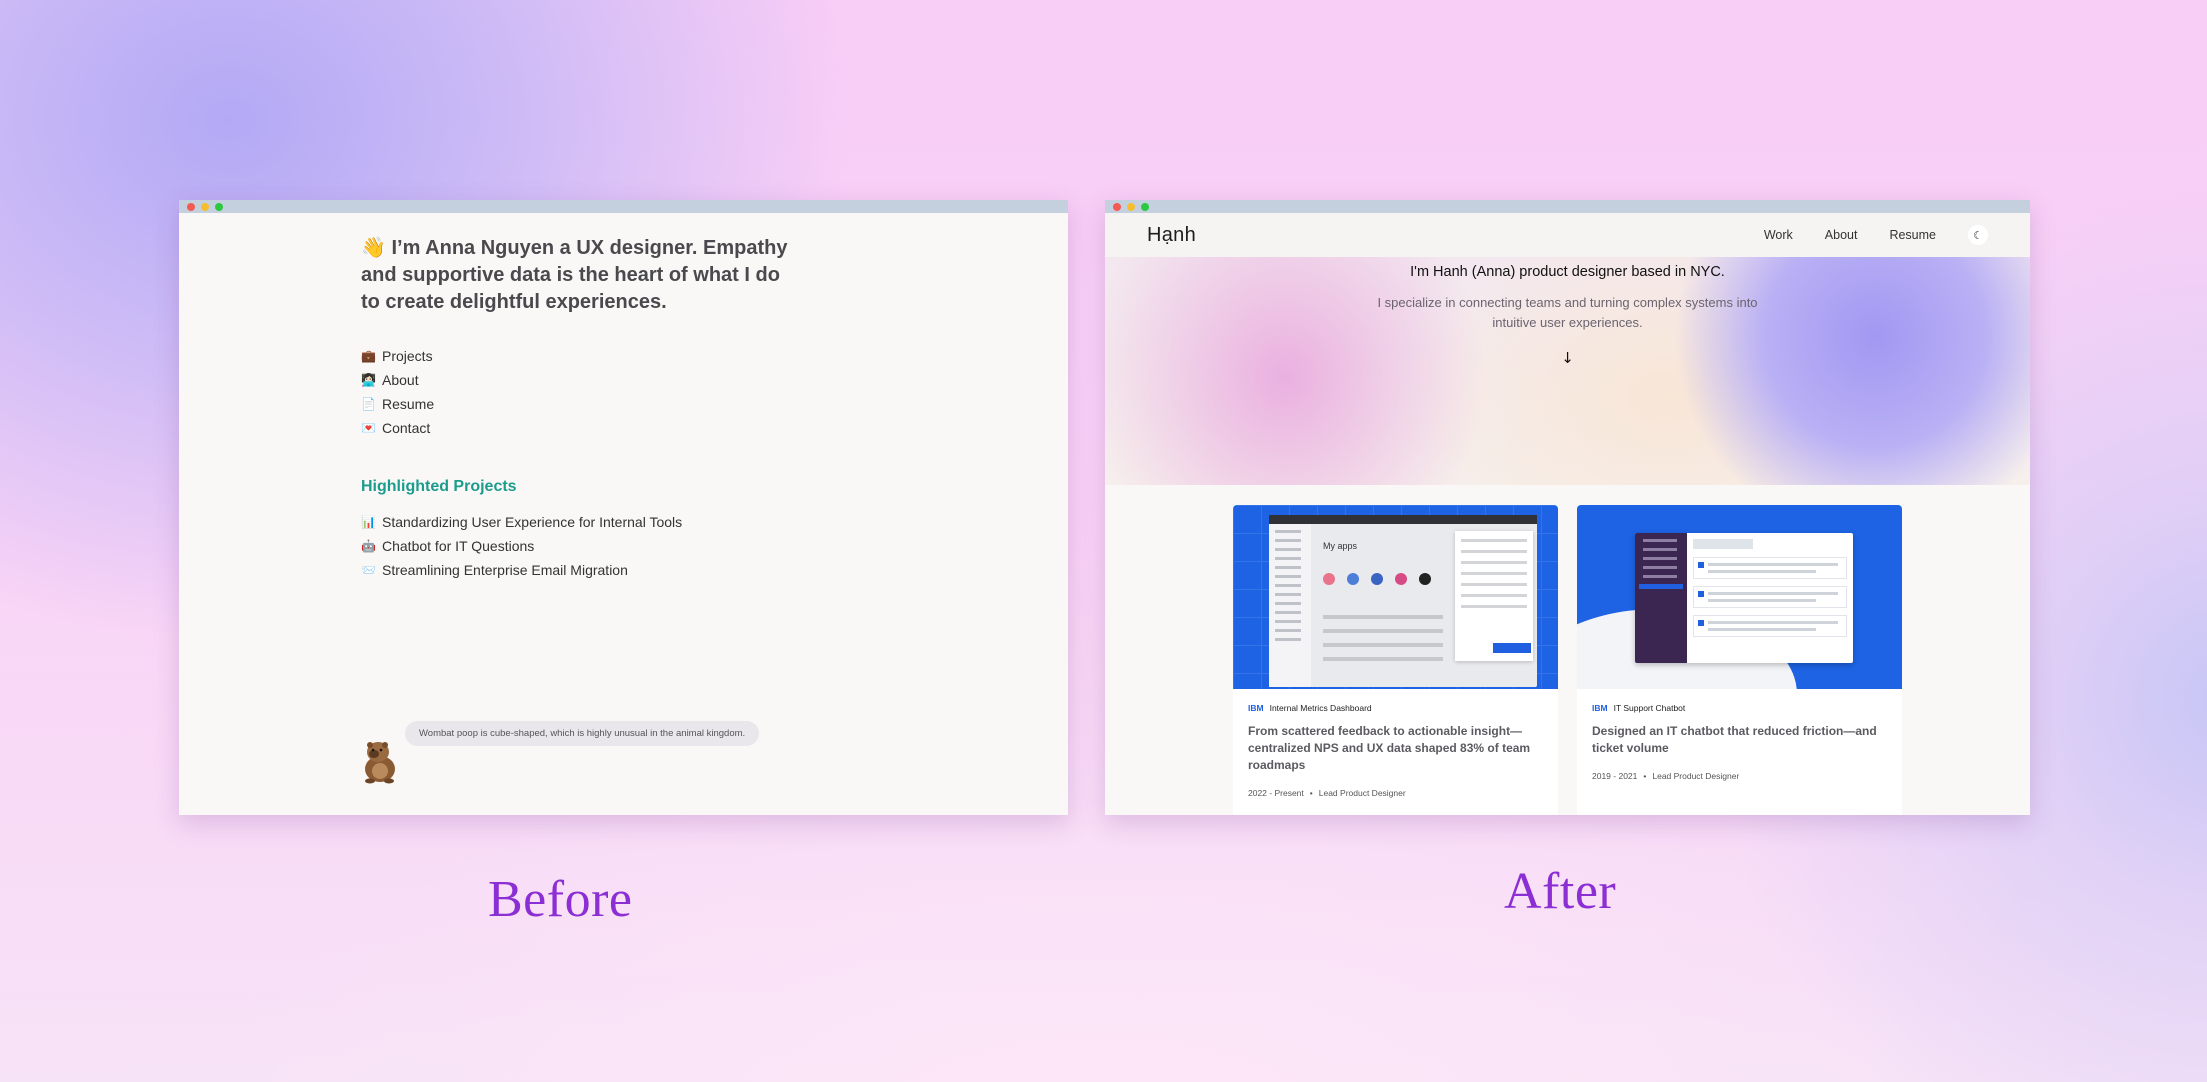  What do you see at coordinates (581, 356) in the screenshot?
I see `nav-item-projects: 💼 Projects` at bounding box center [581, 356].